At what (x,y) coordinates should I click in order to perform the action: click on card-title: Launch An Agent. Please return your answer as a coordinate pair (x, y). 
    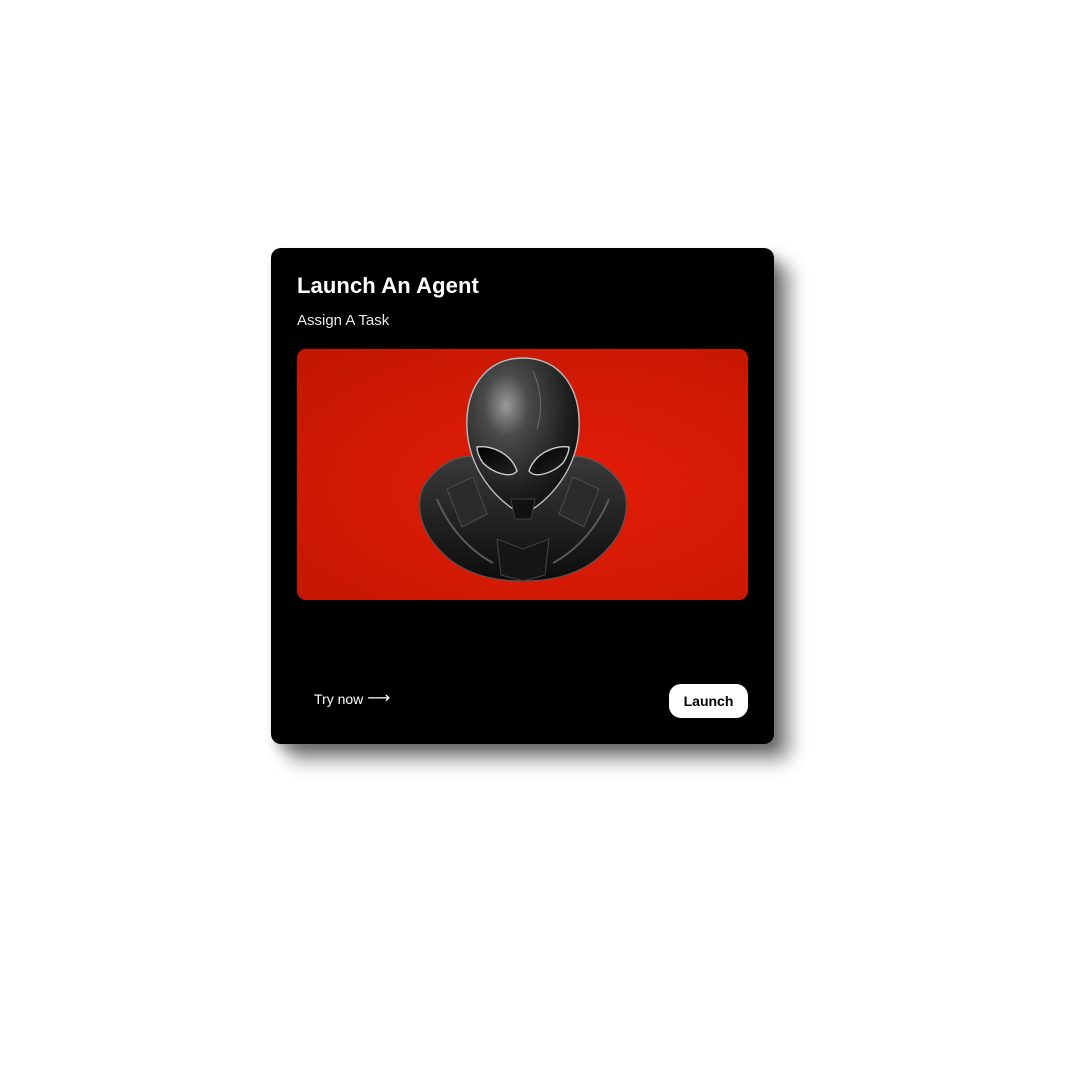
    Looking at the image, I should click on (388, 285).